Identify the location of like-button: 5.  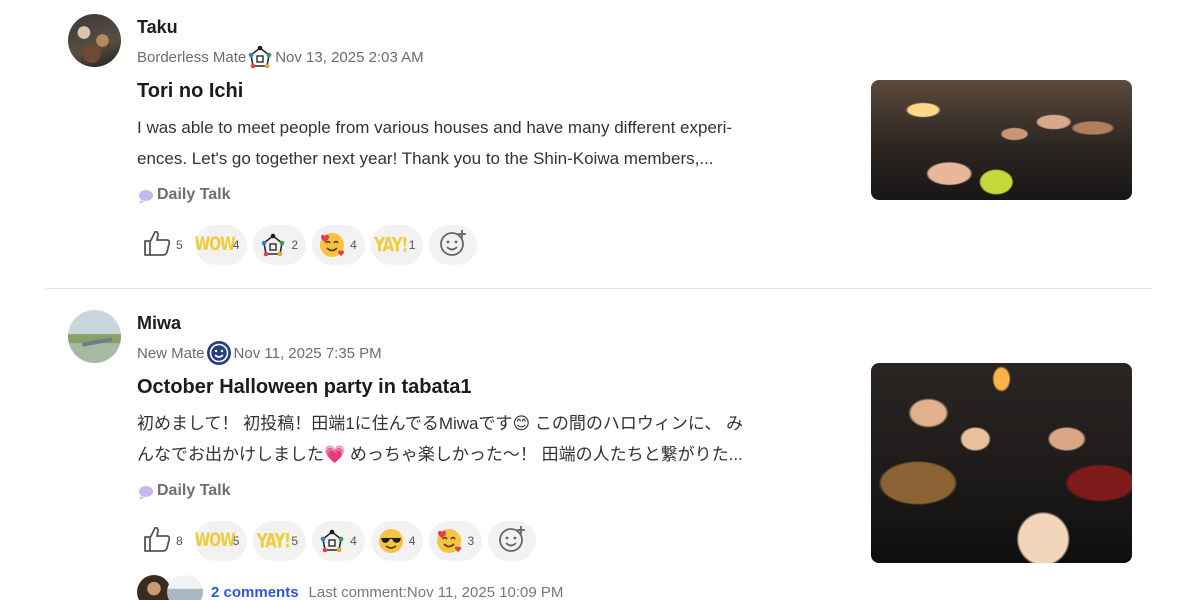
(164, 245).